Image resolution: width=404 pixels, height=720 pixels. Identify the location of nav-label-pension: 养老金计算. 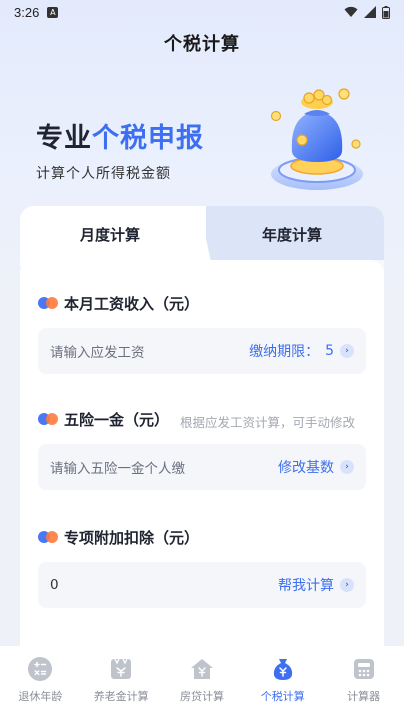
(121, 696).